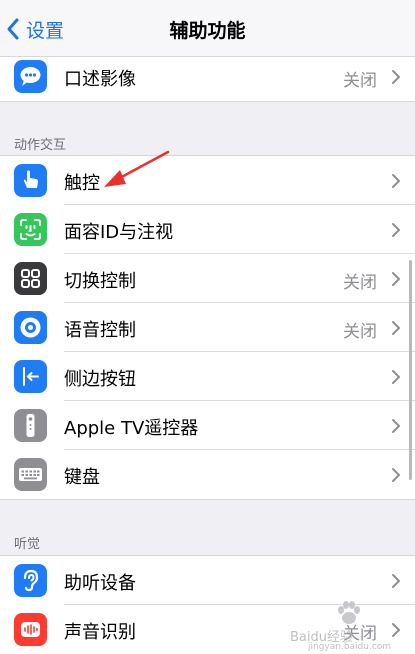 Image resolution: width=415 pixels, height=654 pixels. What do you see at coordinates (30, 580) in the screenshot?
I see `ear-icon` at bounding box center [30, 580].